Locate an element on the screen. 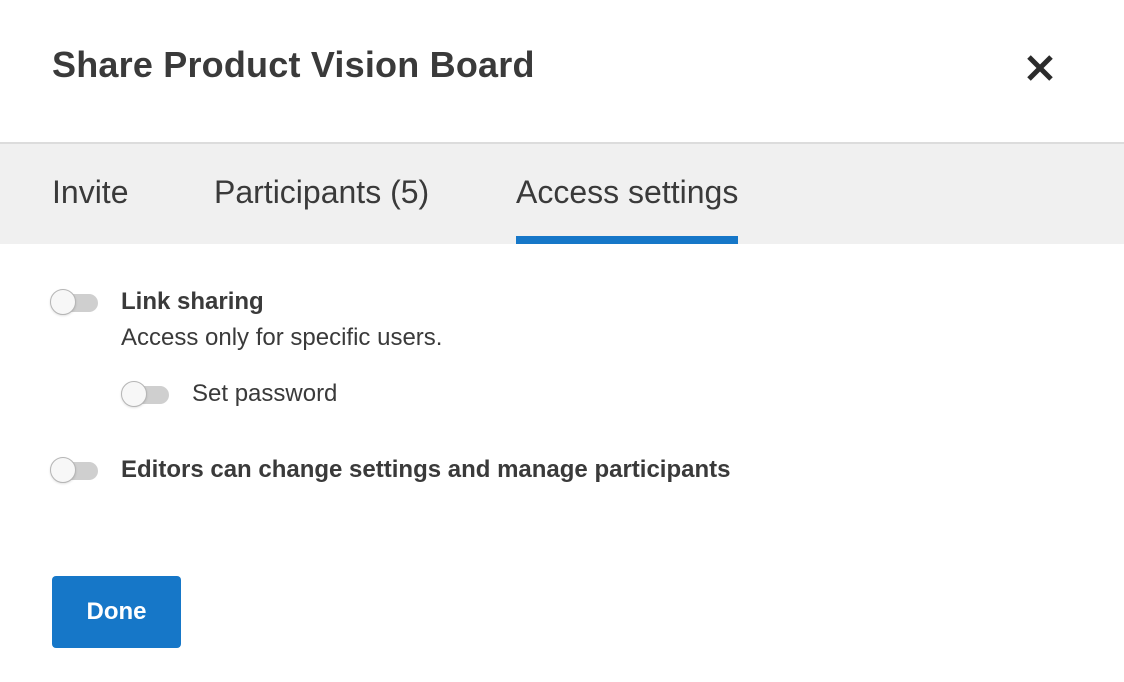 This screenshot has height=682, width=1124. tab-bar: Invite Participants (5) Access settings is located at coordinates (562, 194).